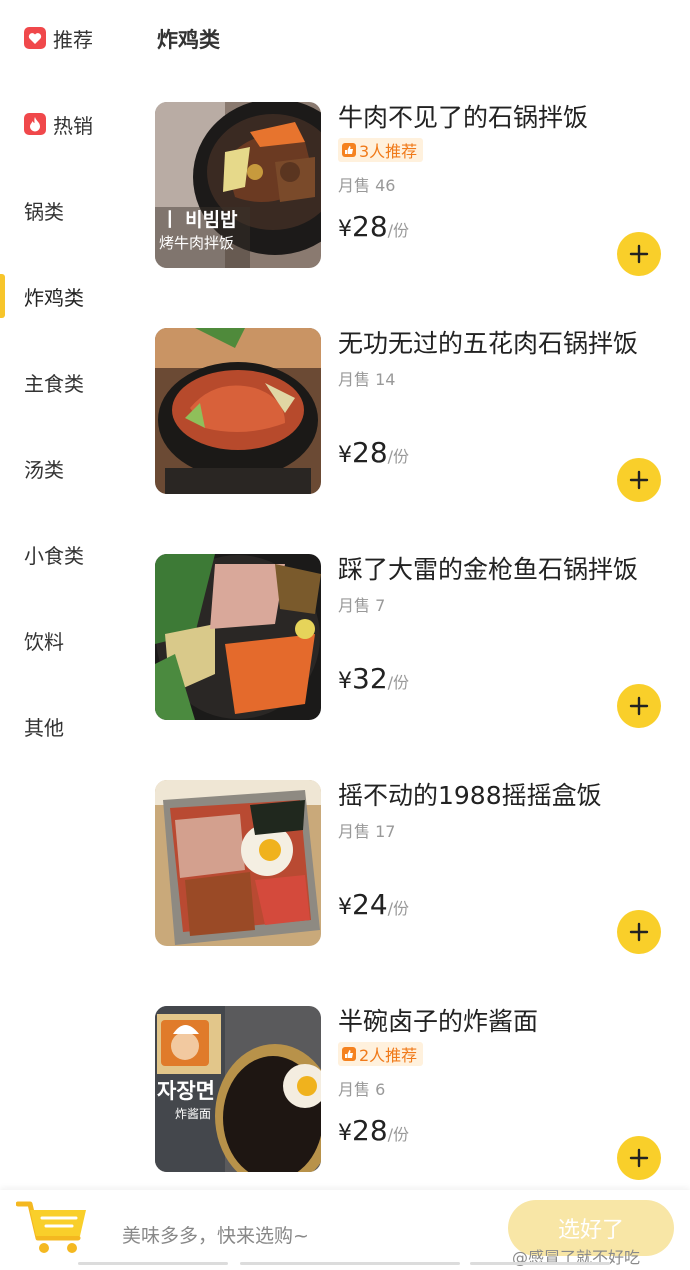 The image size is (690, 1270). Describe the element at coordinates (52, 1228) in the screenshot. I see `shopping-cart-icon` at that location.